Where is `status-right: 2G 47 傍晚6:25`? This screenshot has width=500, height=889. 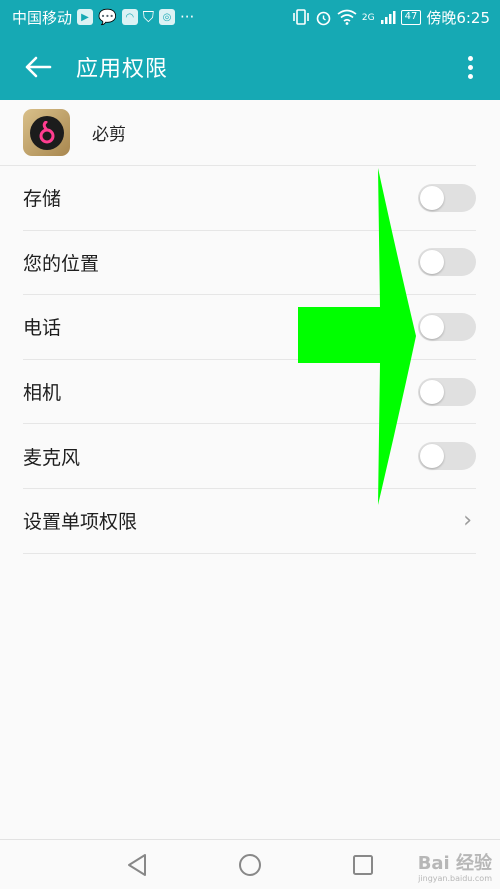
status-right: 2G 47 傍晚6:25 is located at coordinates (391, 17).